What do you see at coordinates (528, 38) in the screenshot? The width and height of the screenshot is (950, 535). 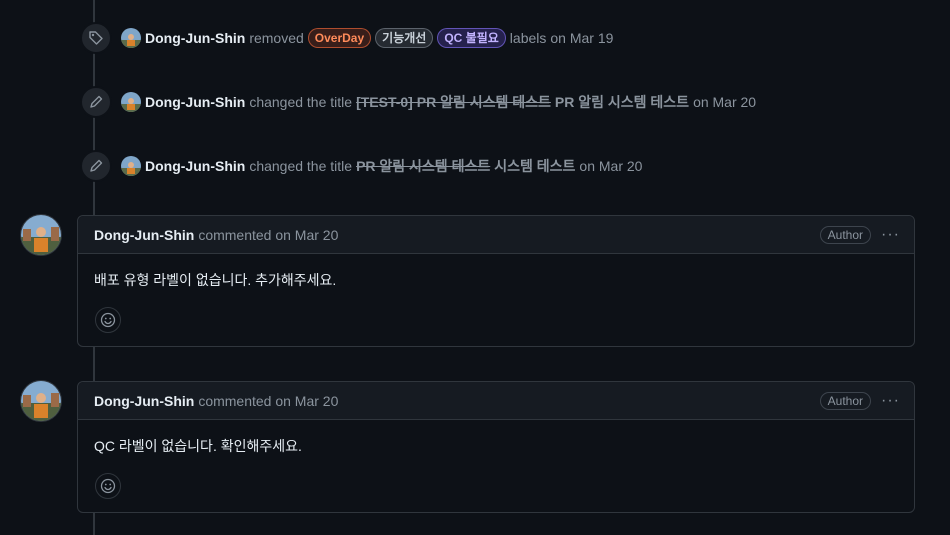 I see `event-suffix: labels` at bounding box center [528, 38].